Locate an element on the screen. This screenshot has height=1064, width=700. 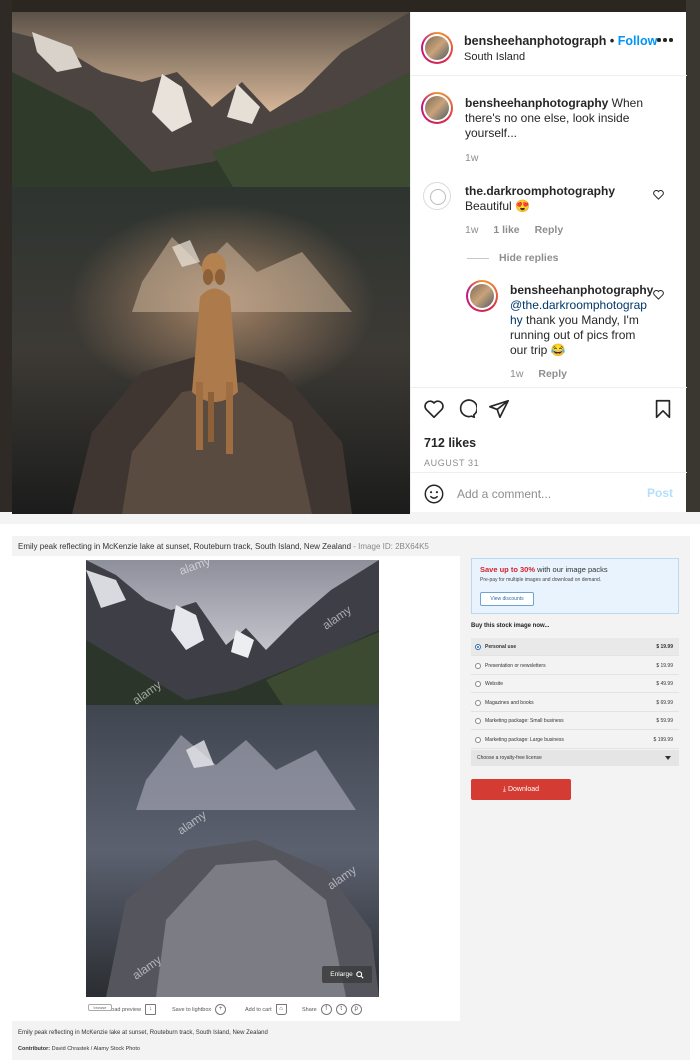
reply-reply-button: Reply is located at coordinates (552, 374).